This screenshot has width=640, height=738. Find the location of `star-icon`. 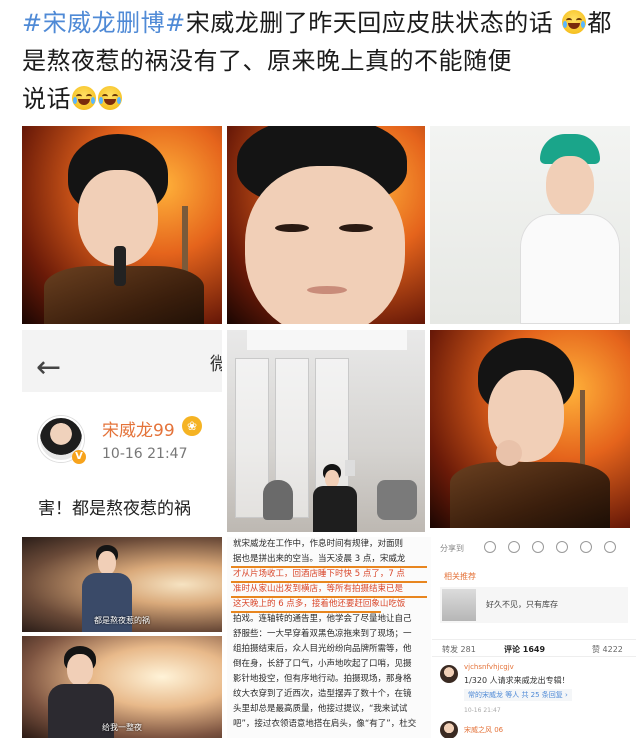

star-icon is located at coordinates (586, 547).